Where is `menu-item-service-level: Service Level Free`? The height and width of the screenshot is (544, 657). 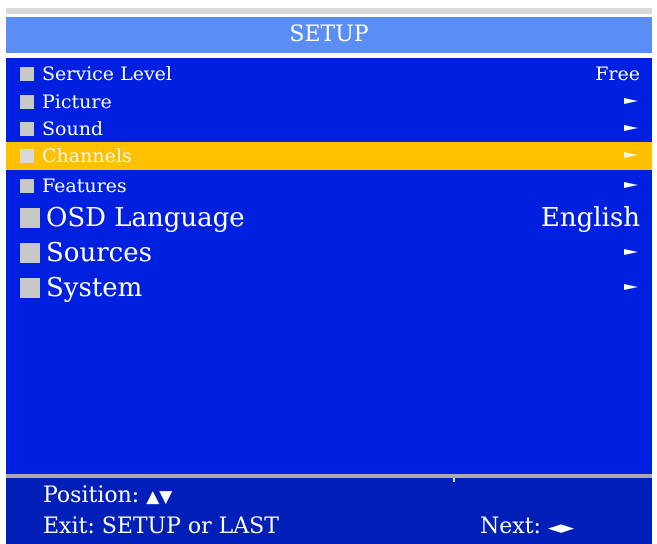 menu-item-service-level: Service Level Free is located at coordinates (329, 74).